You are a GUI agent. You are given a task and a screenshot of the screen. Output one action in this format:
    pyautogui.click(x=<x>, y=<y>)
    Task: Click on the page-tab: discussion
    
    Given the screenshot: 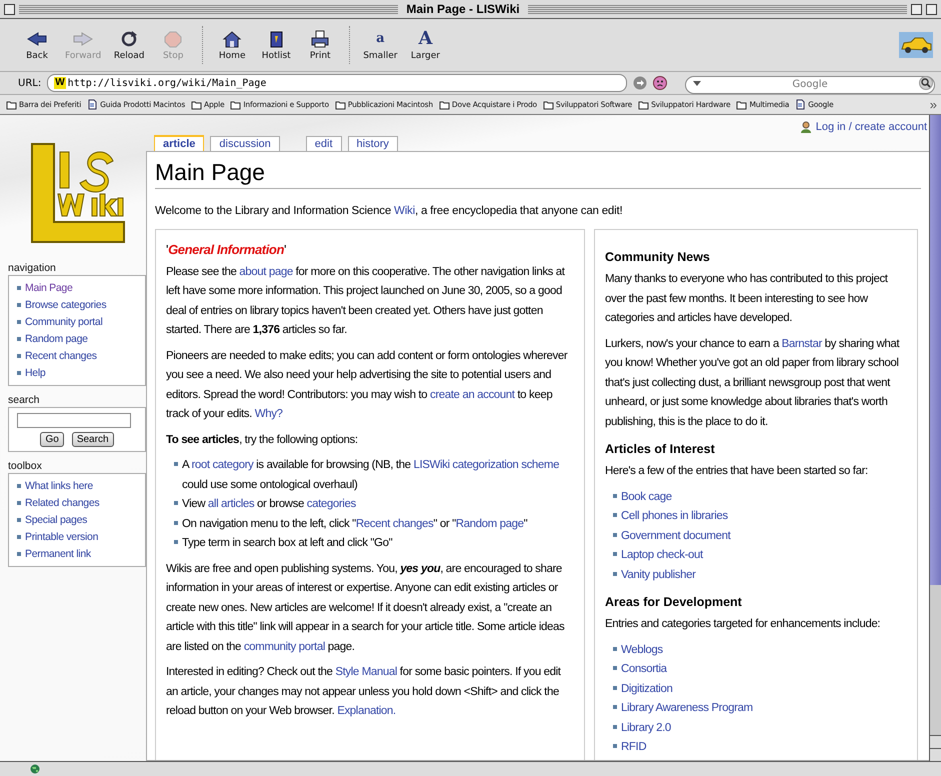 What is the action you would take?
    pyautogui.click(x=245, y=143)
    